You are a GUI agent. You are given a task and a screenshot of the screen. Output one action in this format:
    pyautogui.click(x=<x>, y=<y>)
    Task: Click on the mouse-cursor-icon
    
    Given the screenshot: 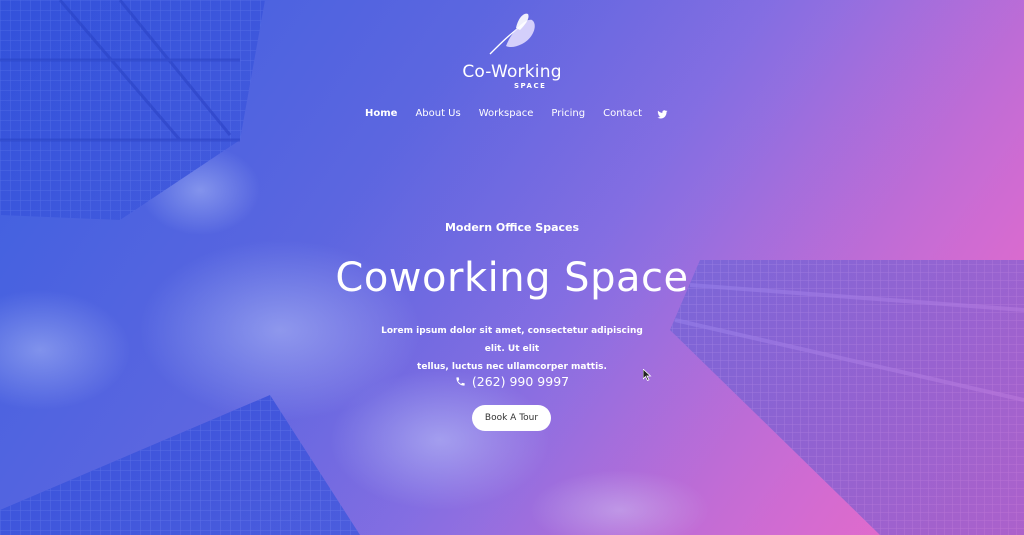 What is the action you would take?
    pyautogui.click(x=647, y=375)
    